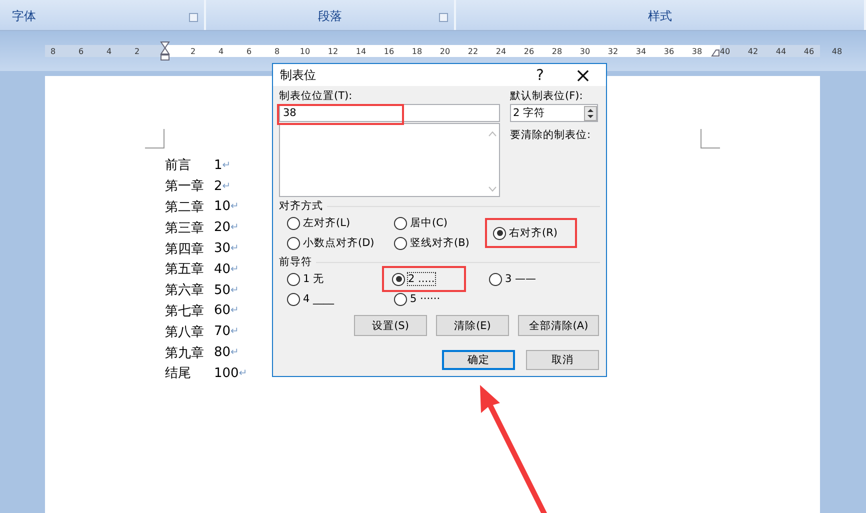 The height and width of the screenshot is (513, 866). Describe the element at coordinates (295, 262) in the screenshot. I see `section-label: 前导符` at that location.